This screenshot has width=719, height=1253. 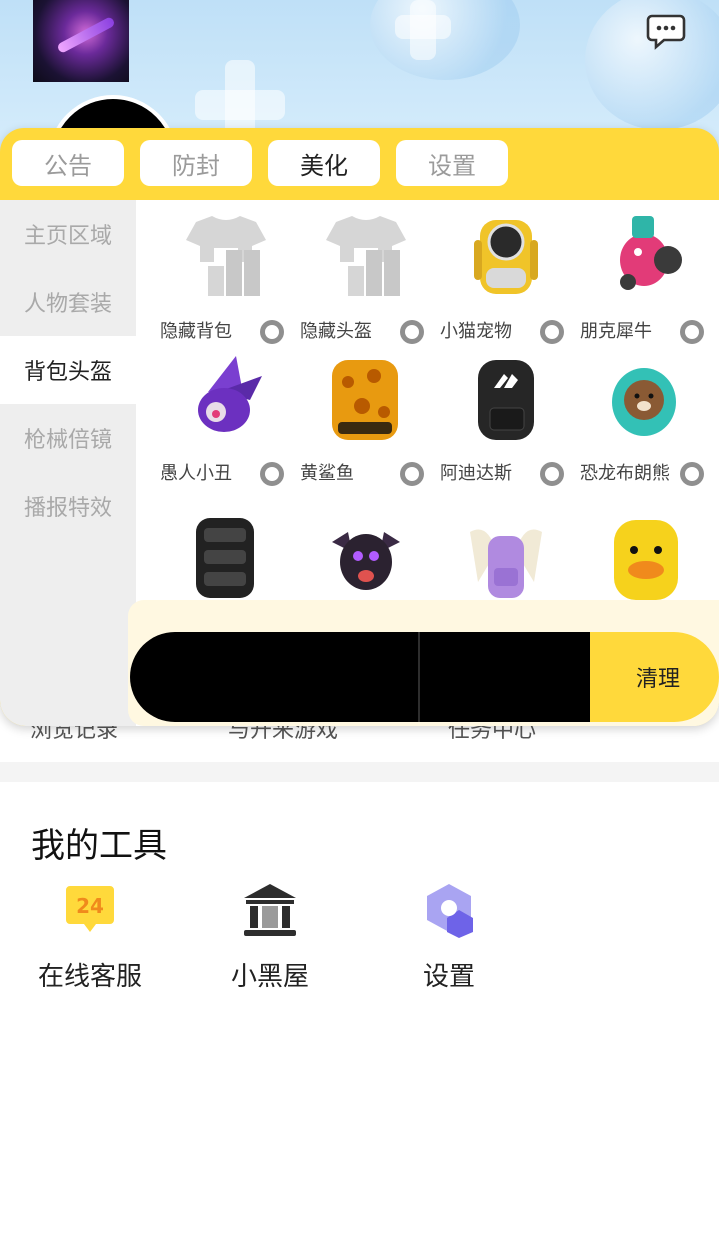 I want to click on item-label: 小猫宠物, so click(x=476, y=331).